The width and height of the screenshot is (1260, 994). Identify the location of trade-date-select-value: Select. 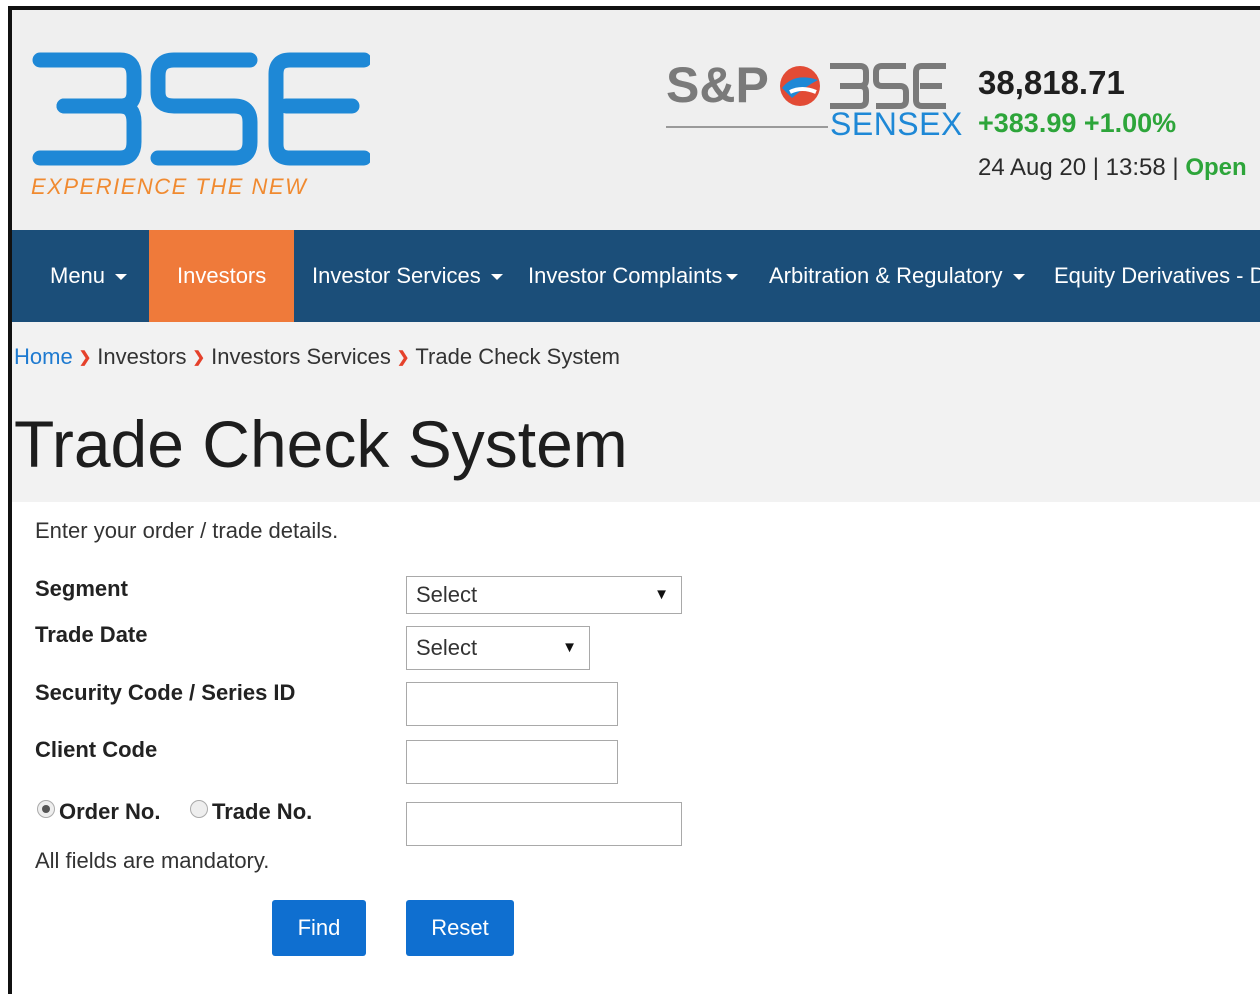
(447, 647).